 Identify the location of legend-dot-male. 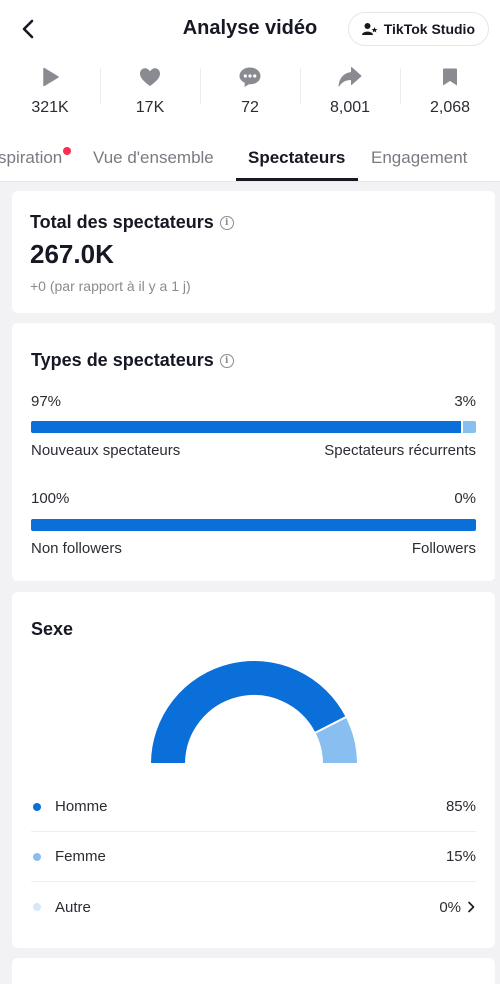
(37, 806).